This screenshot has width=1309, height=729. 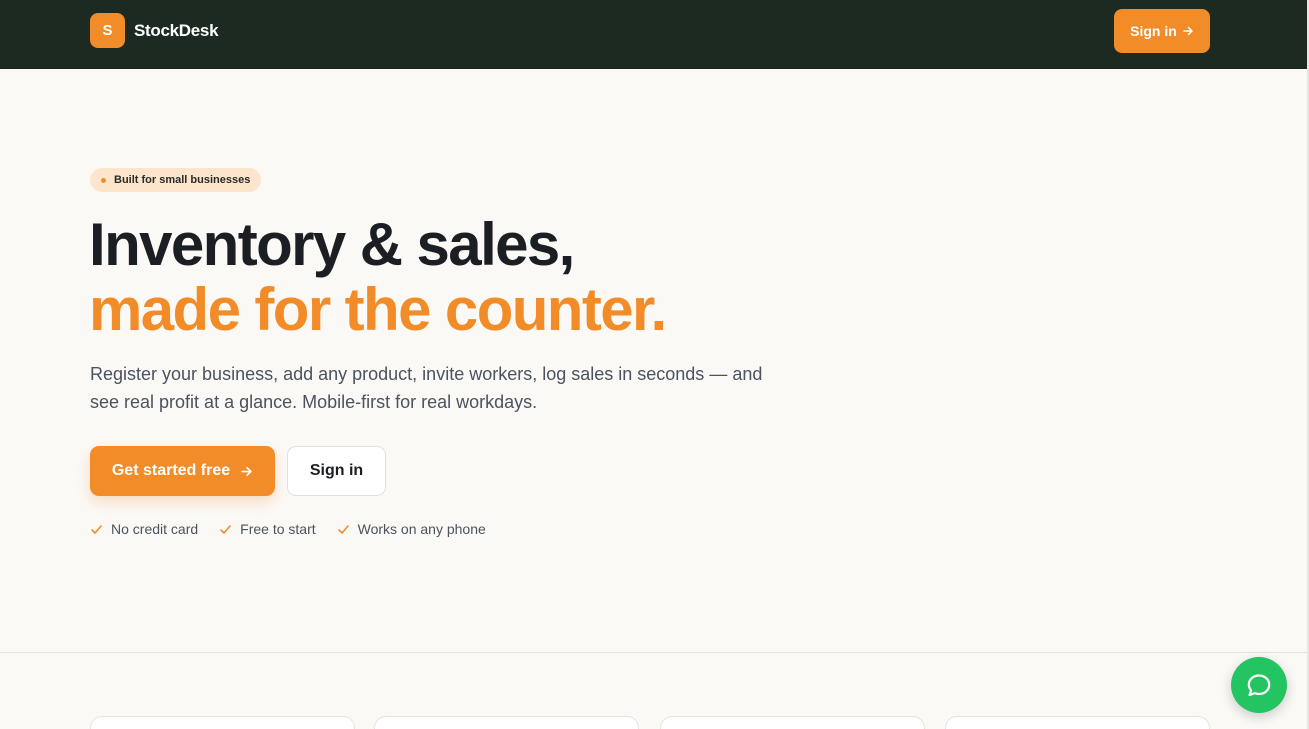 What do you see at coordinates (171, 470) in the screenshot?
I see `get-started-label: Get started free` at bounding box center [171, 470].